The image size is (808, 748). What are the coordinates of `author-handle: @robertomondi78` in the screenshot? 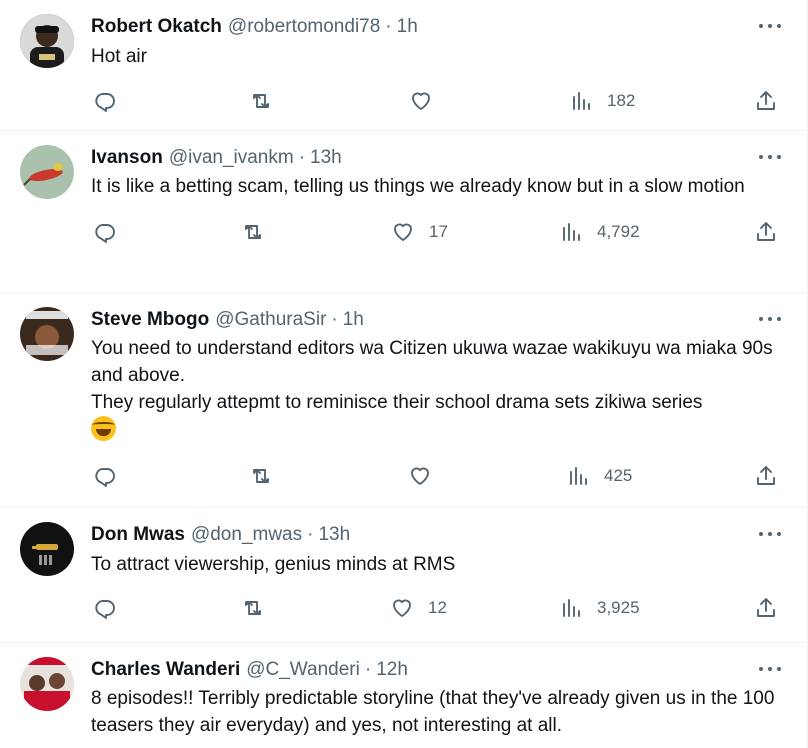 It's located at (304, 27).